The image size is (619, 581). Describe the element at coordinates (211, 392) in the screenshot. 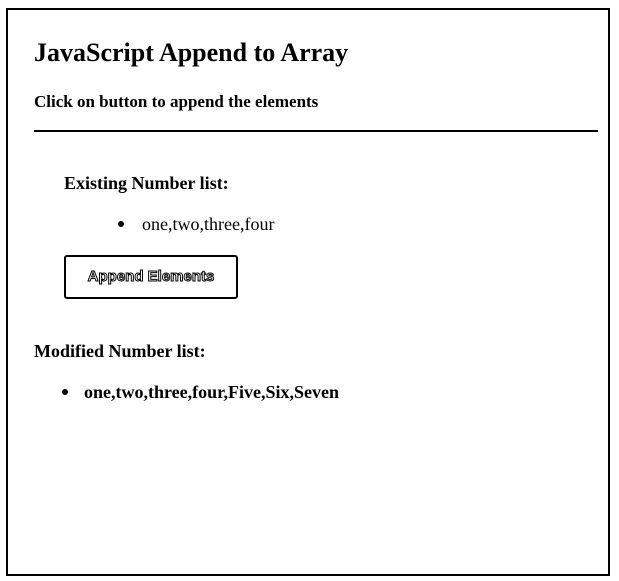

I see `list-item-text: one,two,three,four,Five,Six,Seven` at that location.